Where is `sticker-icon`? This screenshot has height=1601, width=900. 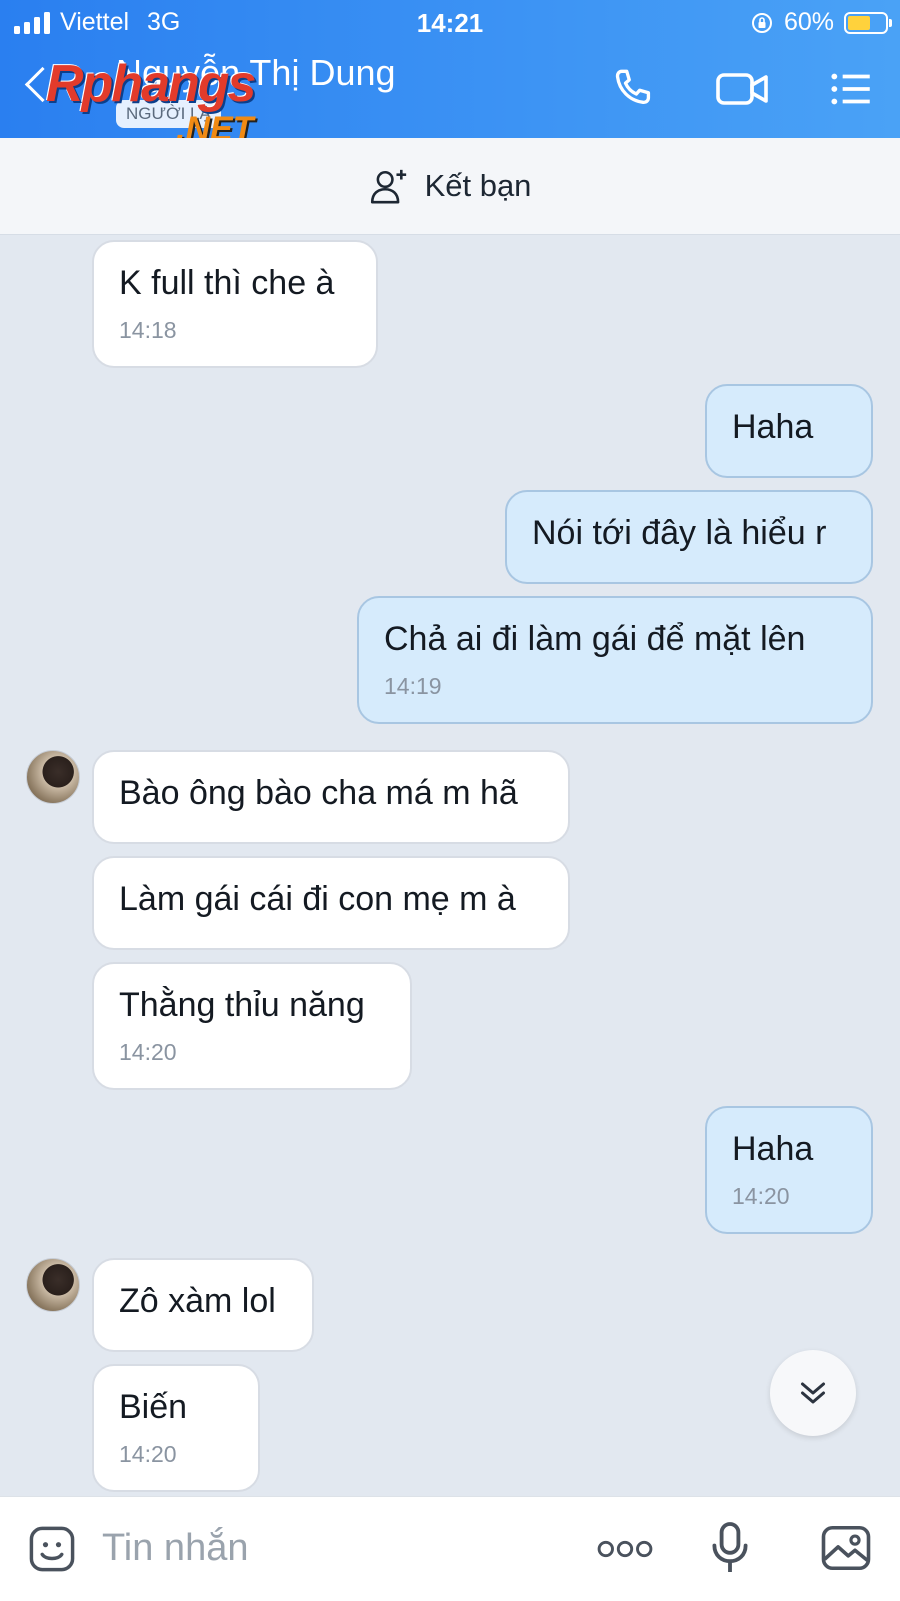 sticker-icon is located at coordinates (52, 1549).